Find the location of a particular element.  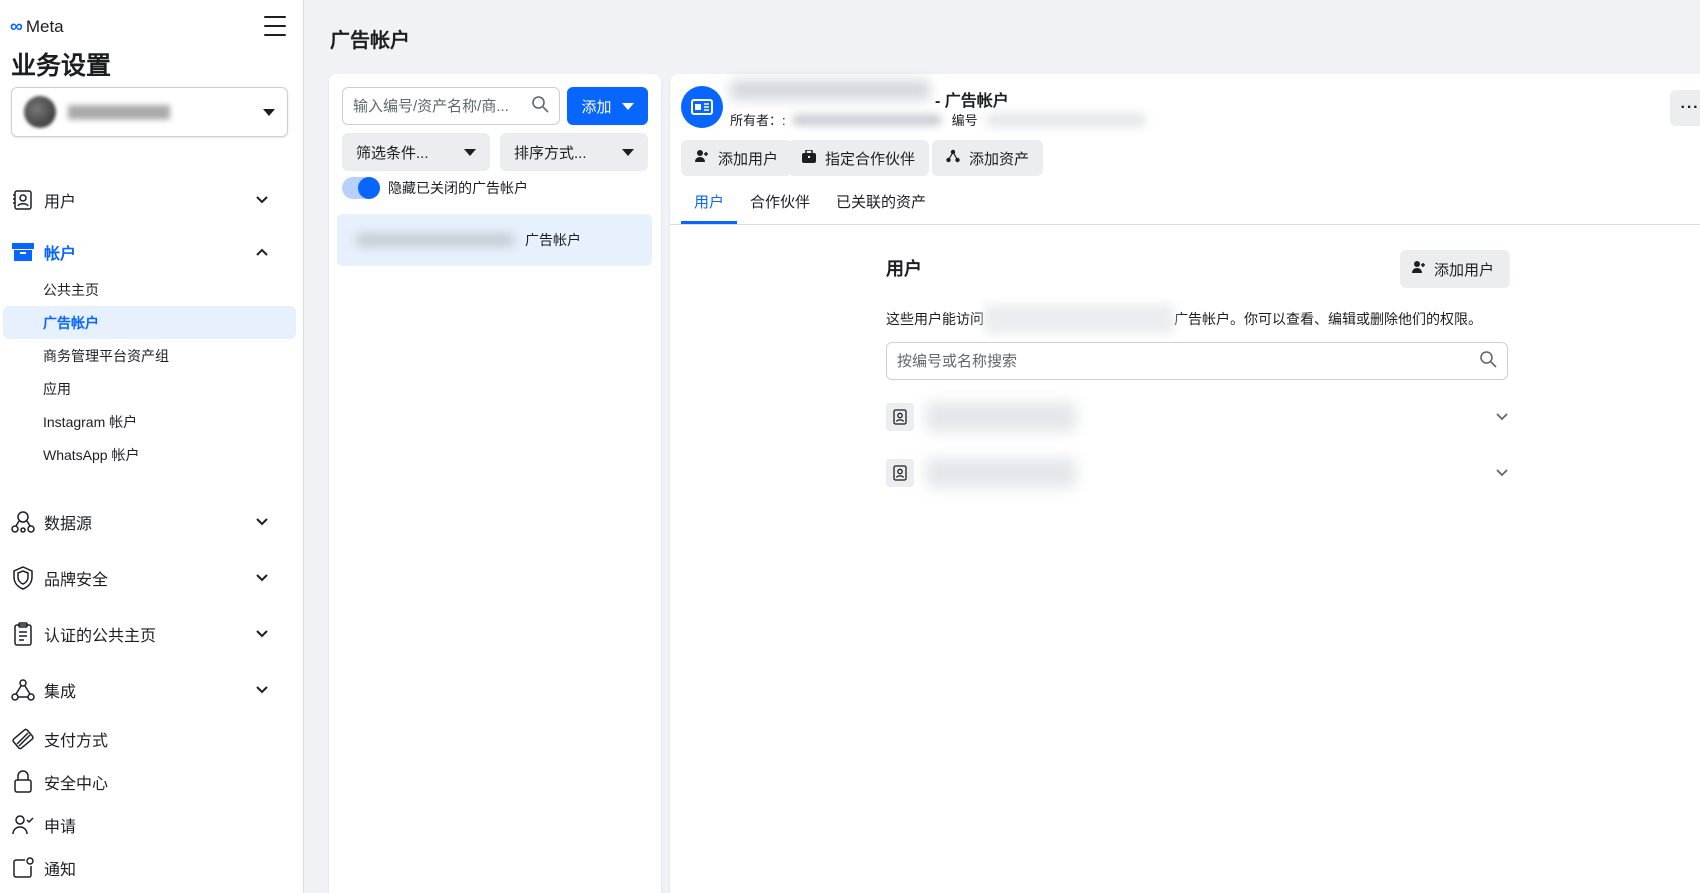

nav-notifications: 通知 is located at coordinates (148, 868).